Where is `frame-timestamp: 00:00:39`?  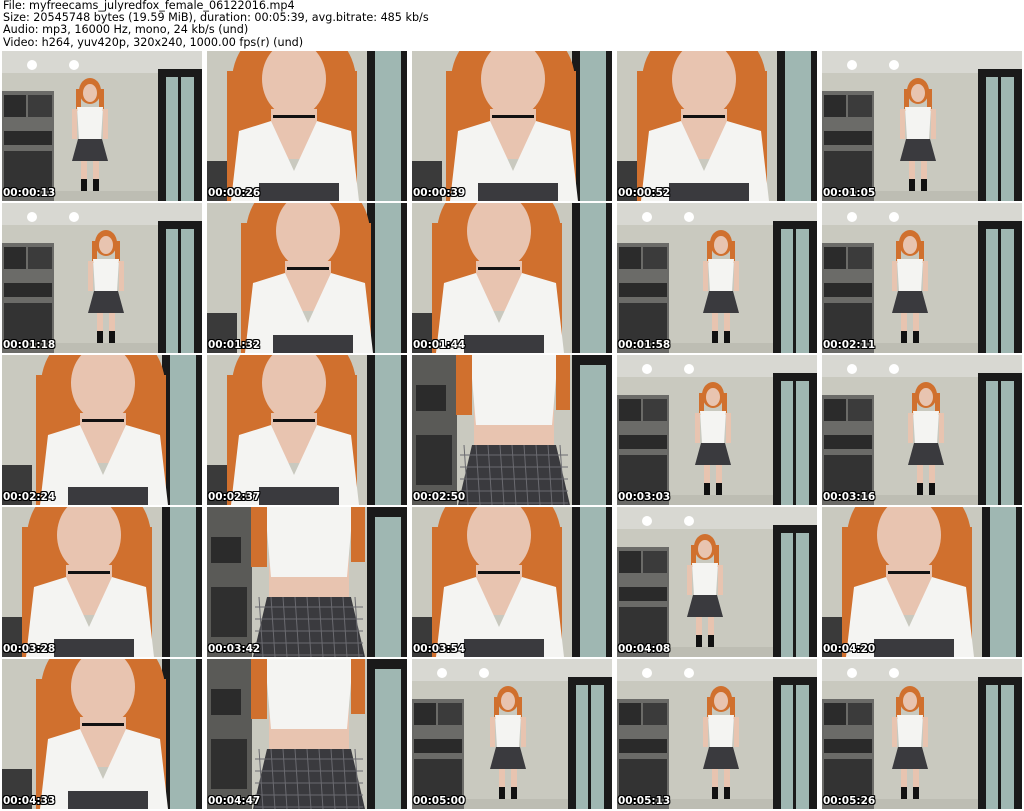
frame-timestamp: 00:00:39 is located at coordinates (439, 193).